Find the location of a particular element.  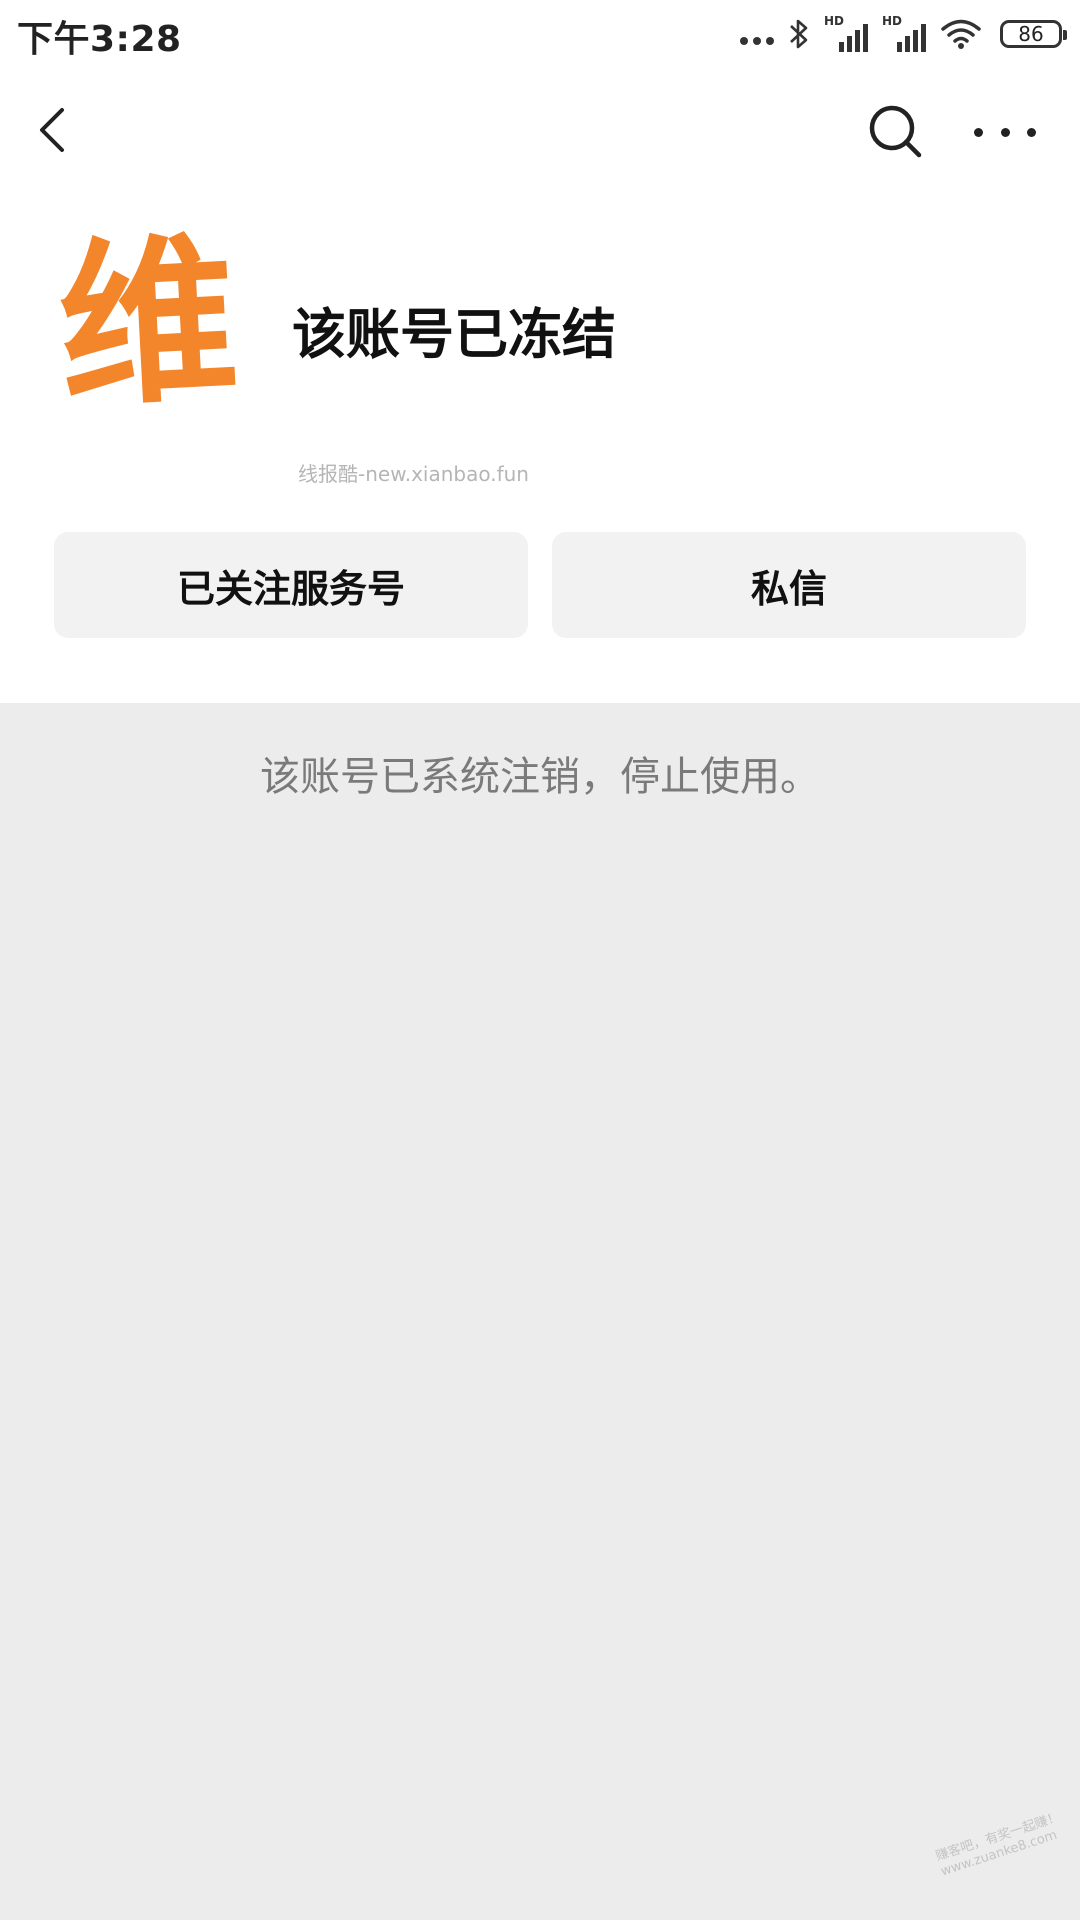

zuanke-watermark: 赚客吧，有奖一起赚！ www.zuanke8.com is located at coordinates (1000, 1845).